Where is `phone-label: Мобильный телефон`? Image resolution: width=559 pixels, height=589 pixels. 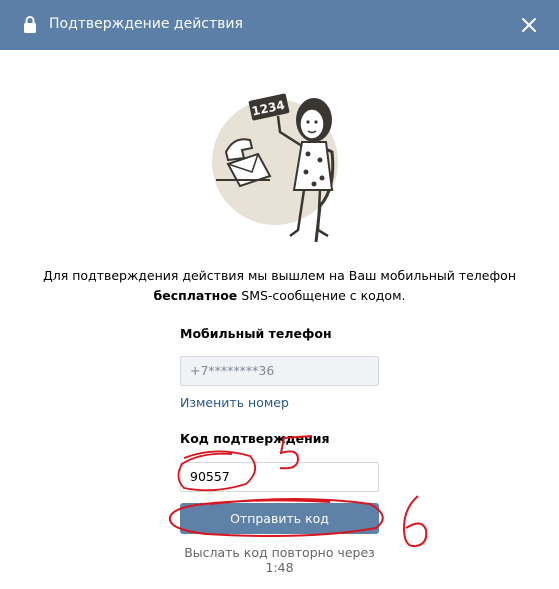 phone-label: Мобильный телефон is located at coordinates (256, 333).